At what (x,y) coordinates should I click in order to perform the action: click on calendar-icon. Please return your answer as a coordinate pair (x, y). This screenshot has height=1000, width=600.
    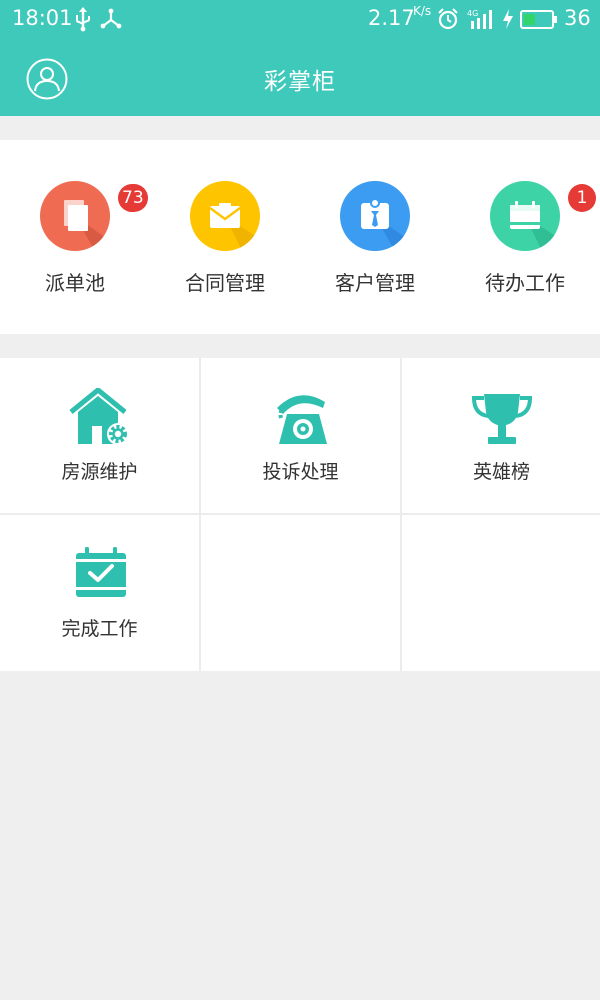
    Looking at the image, I should click on (525, 216).